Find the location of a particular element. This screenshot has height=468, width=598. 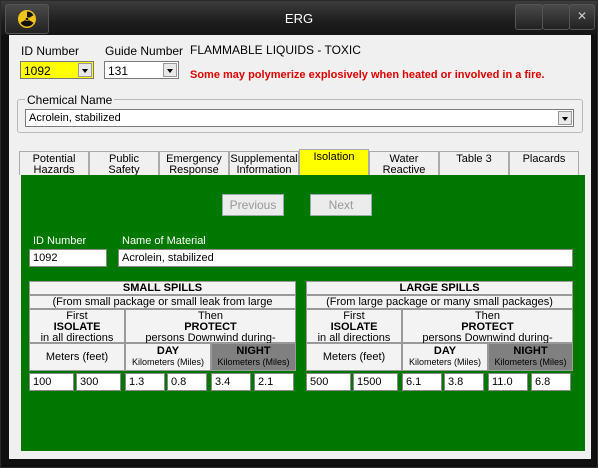

small-isolate-meters: 100 is located at coordinates (51, 382).